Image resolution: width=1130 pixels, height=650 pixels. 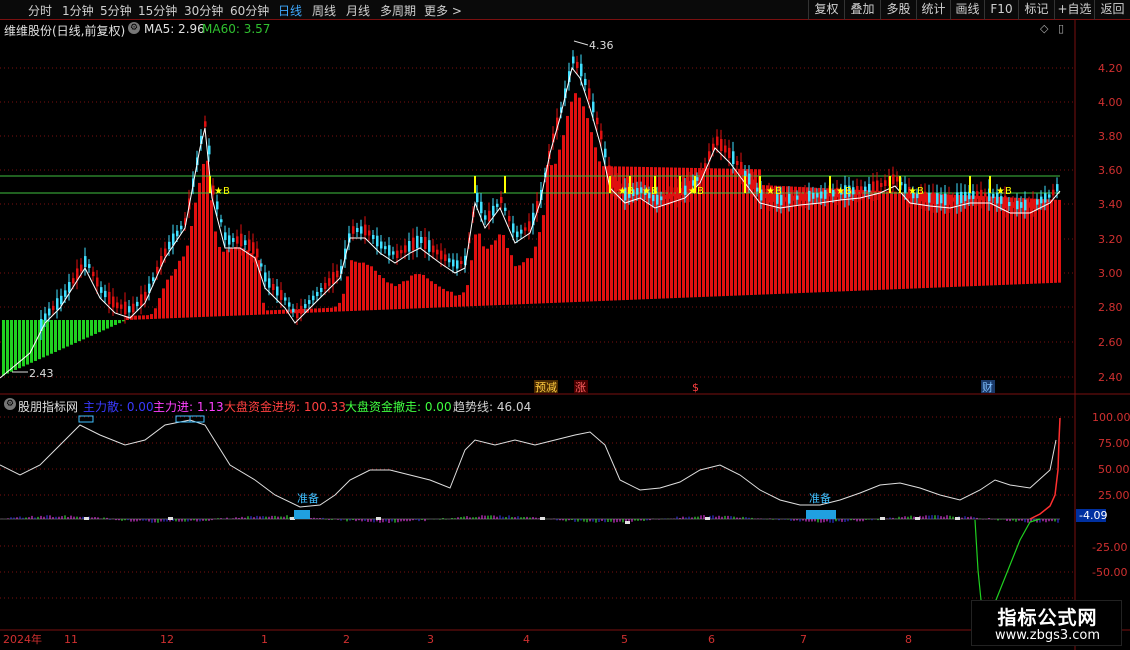 I want to click on stock-title: 维维股份(日线,前复权), so click(x=64, y=30).